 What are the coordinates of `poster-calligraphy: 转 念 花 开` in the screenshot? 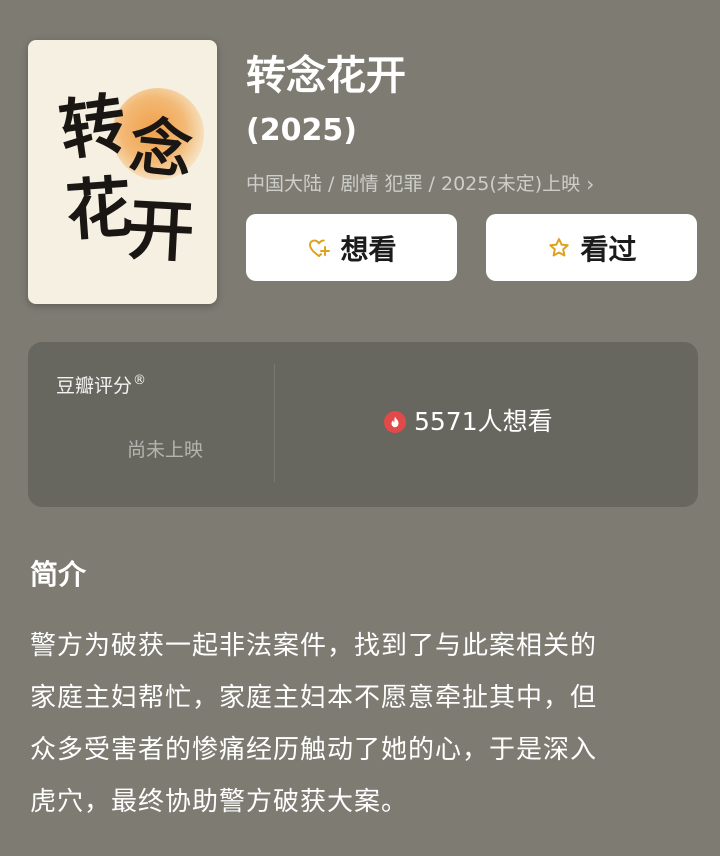 It's located at (126, 180).